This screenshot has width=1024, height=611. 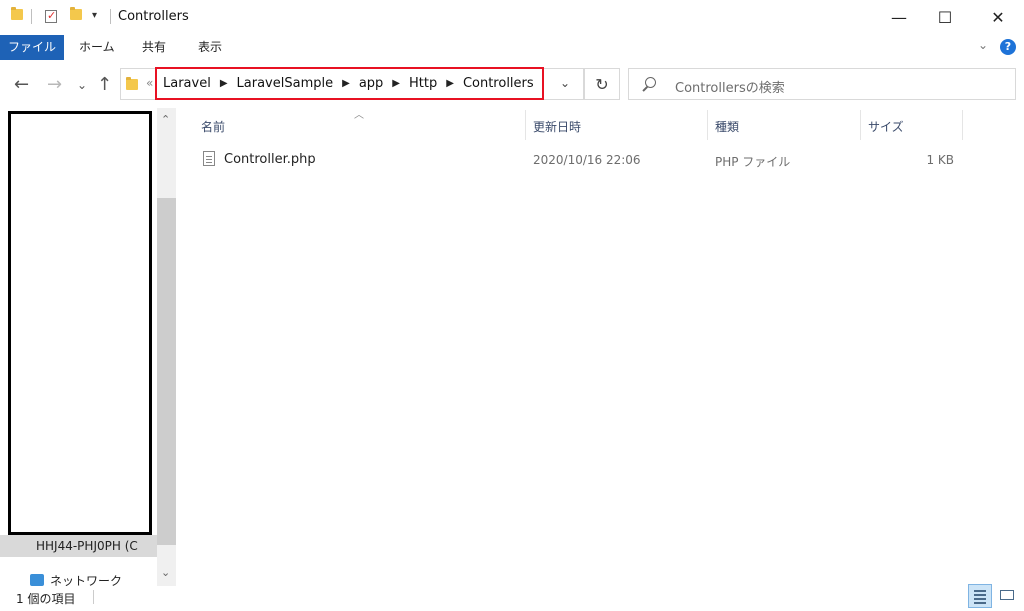 I want to click on back-button: ←, so click(x=21, y=84).